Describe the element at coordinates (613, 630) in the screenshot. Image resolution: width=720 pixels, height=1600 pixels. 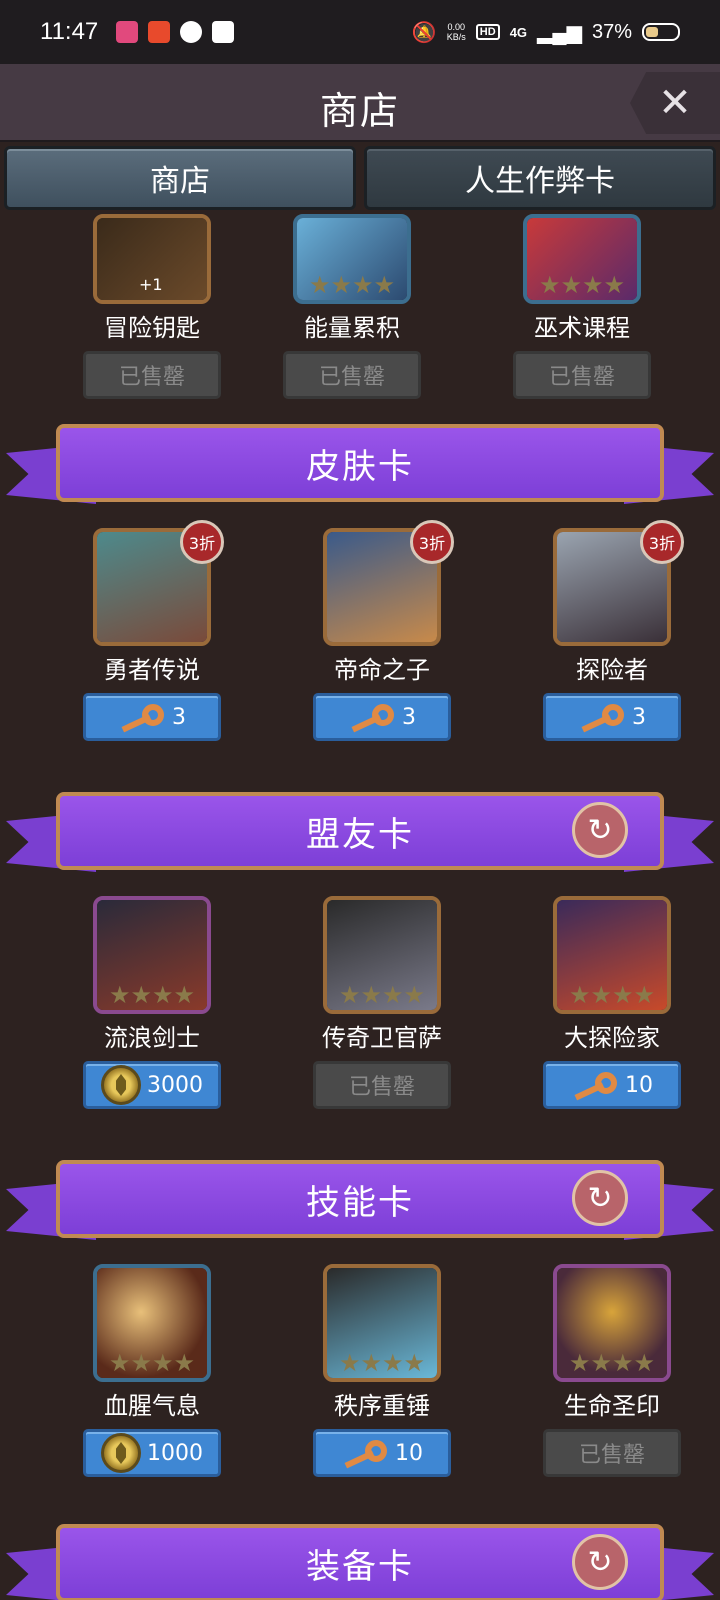
I see `shop-item: 3折 探险者 3` at that location.